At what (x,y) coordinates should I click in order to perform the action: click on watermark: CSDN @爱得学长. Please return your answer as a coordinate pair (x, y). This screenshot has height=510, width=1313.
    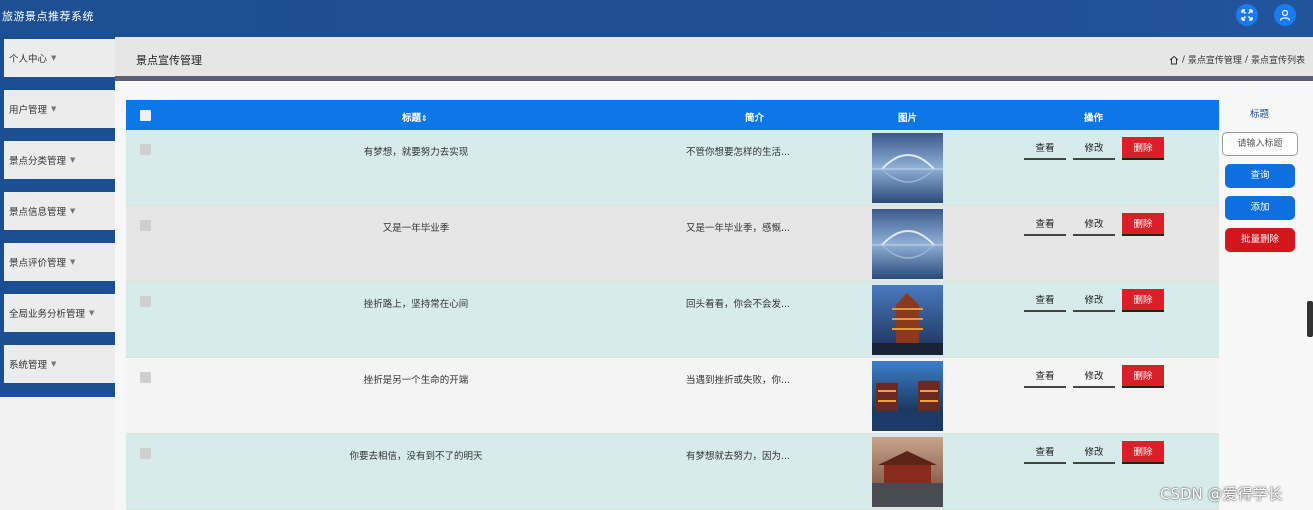
    Looking at the image, I should click on (1221, 494).